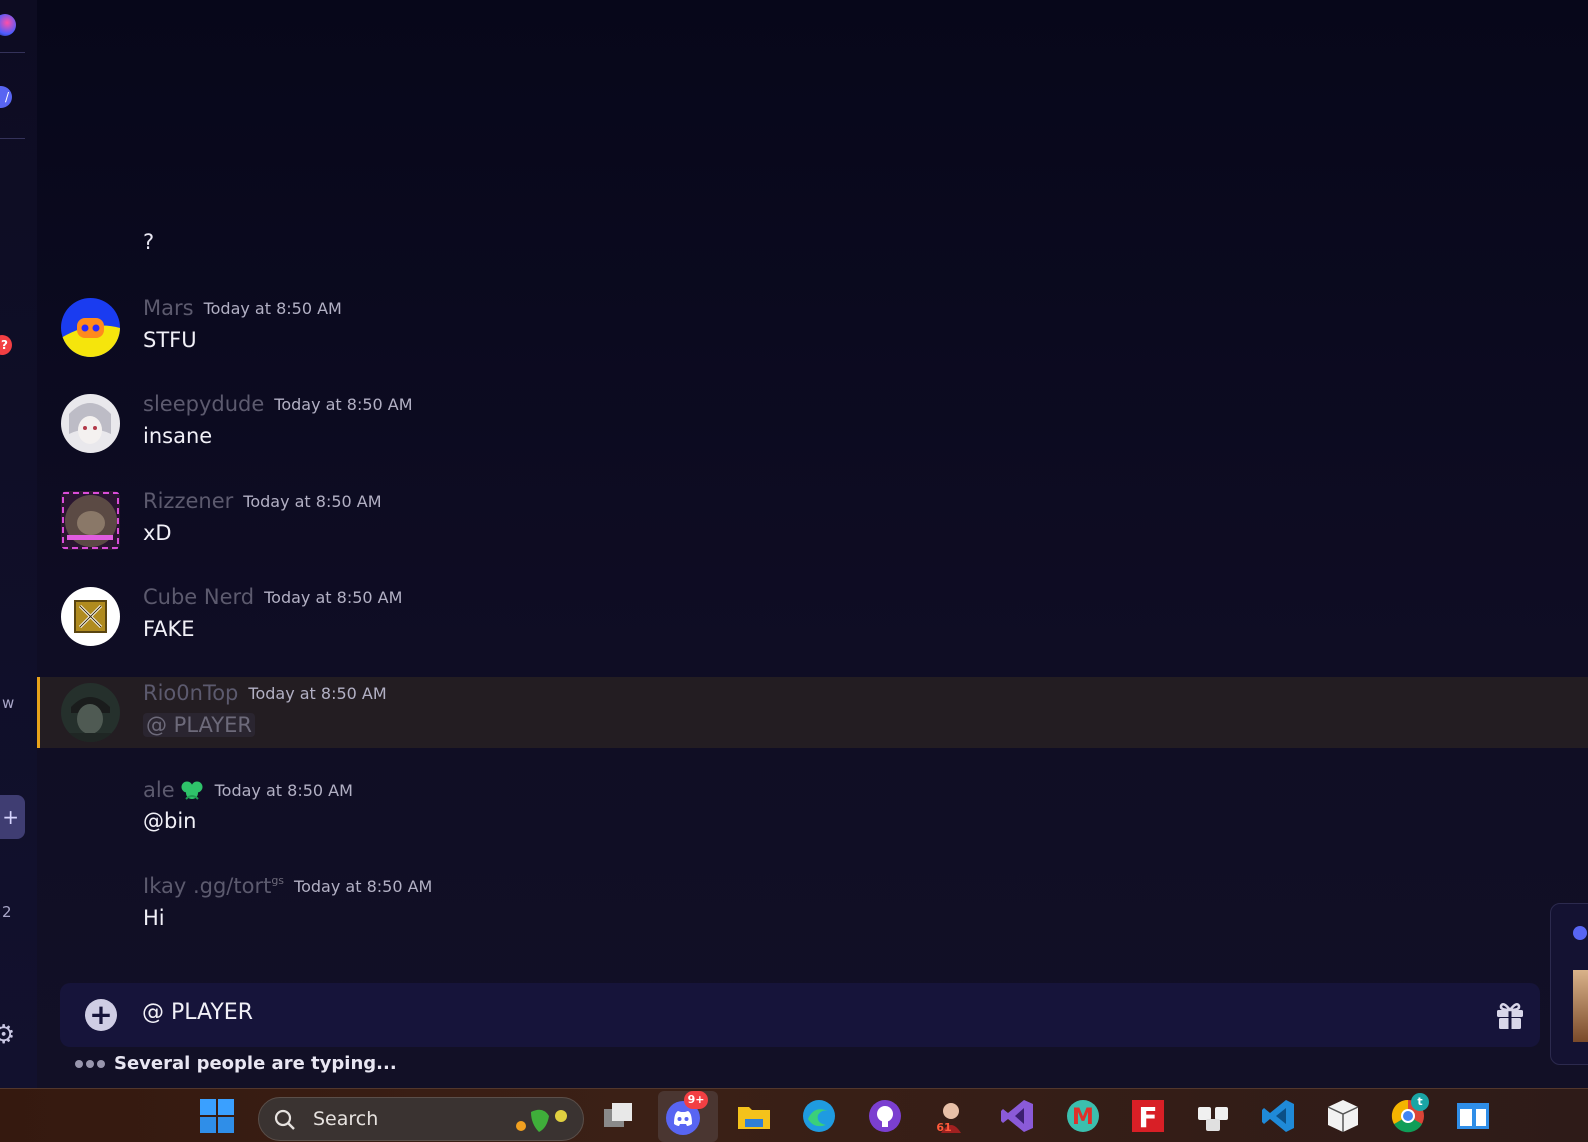  I want to click on f-app-icon: F, so click(1148, 1116).